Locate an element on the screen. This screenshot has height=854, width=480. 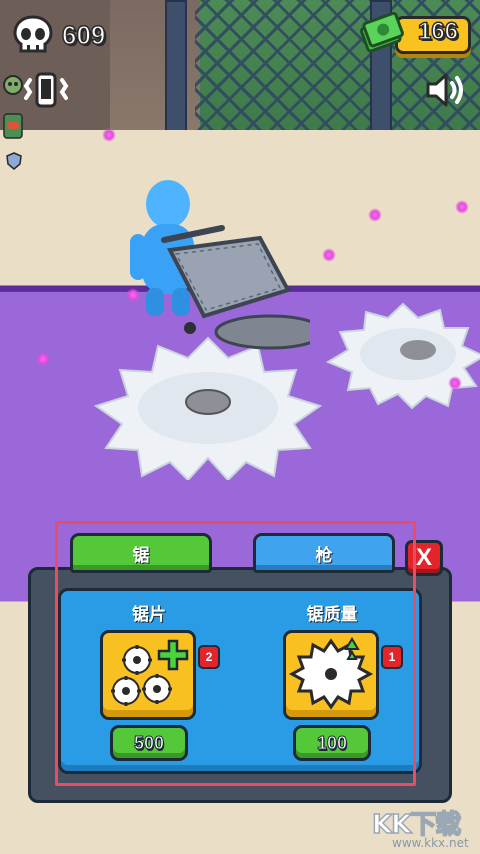
saw-blade-small is located at coordinates (402, 356).